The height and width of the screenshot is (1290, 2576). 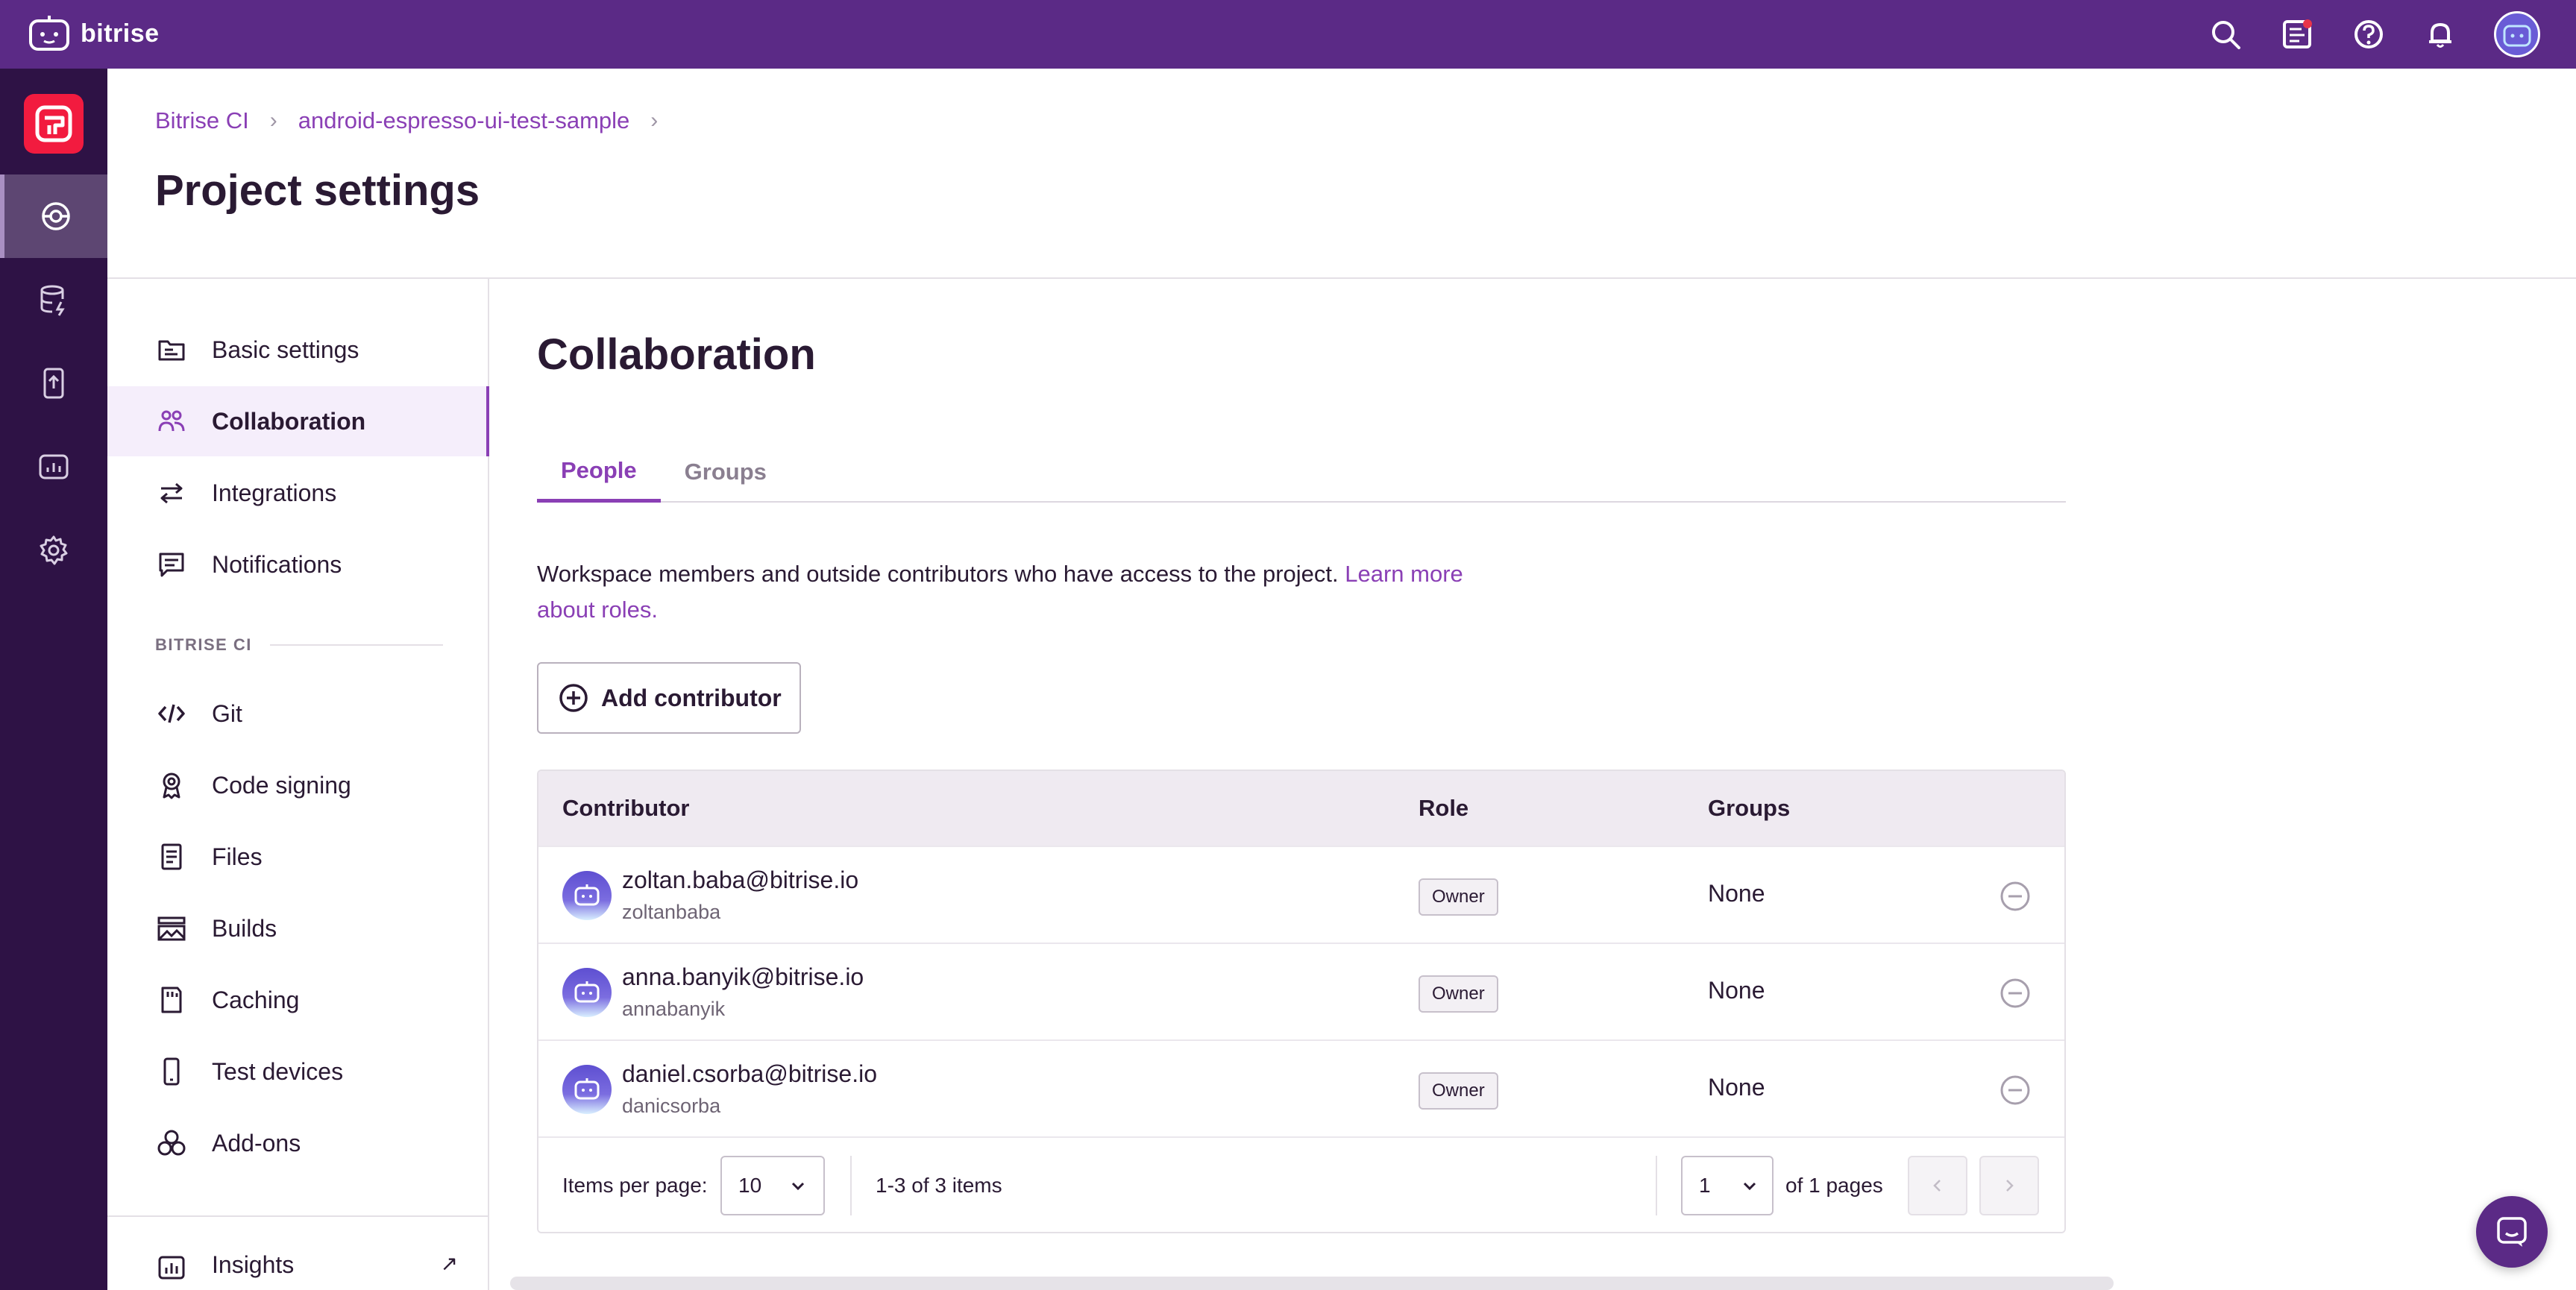 I want to click on nav-label: Files, so click(x=238, y=856).